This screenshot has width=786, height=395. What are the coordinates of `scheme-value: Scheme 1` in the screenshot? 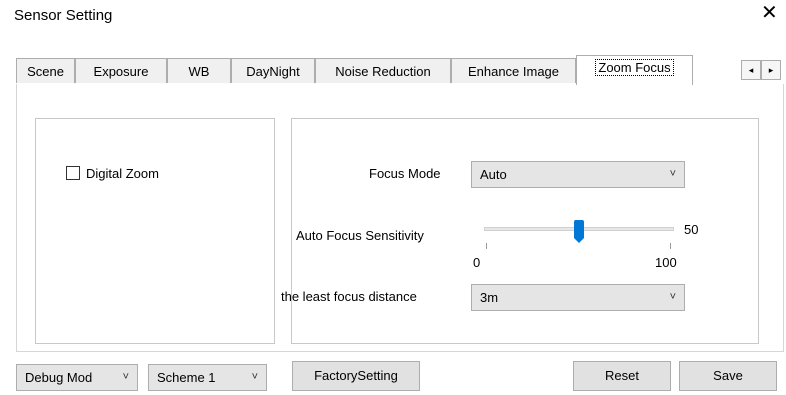 It's located at (186, 377).